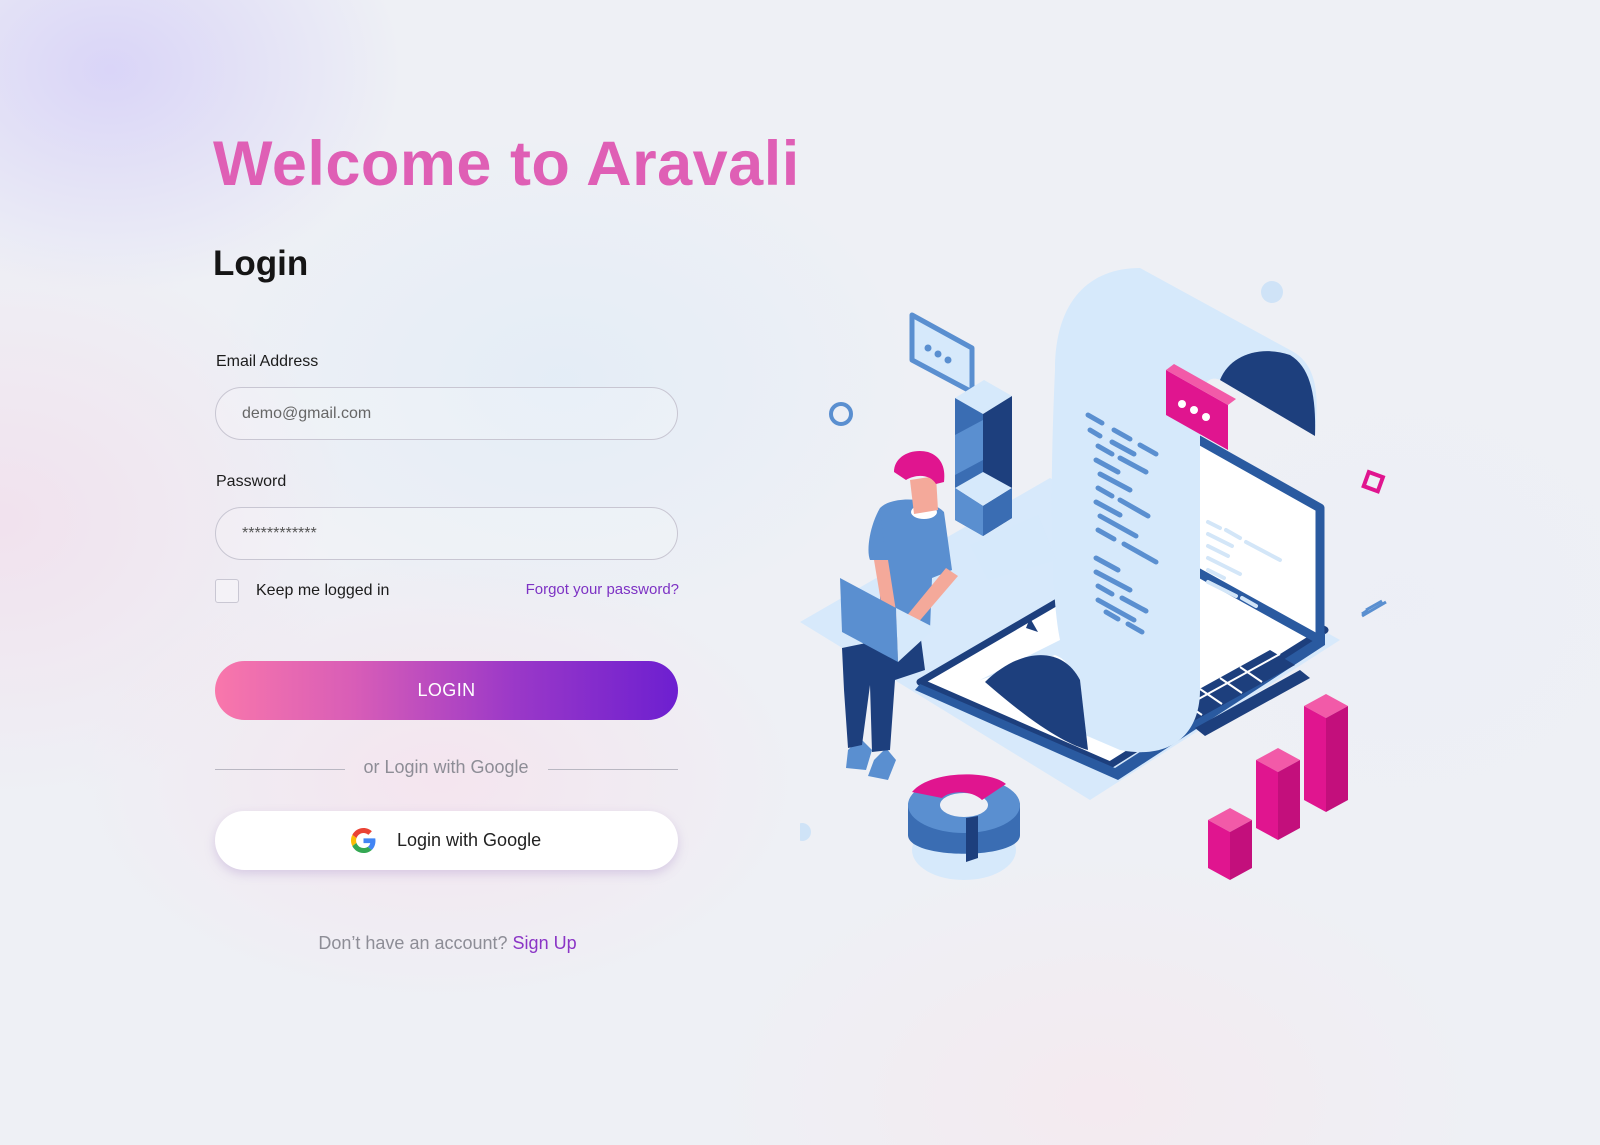  I want to click on forgot-password-link: Forgot your password?, so click(578, 589).